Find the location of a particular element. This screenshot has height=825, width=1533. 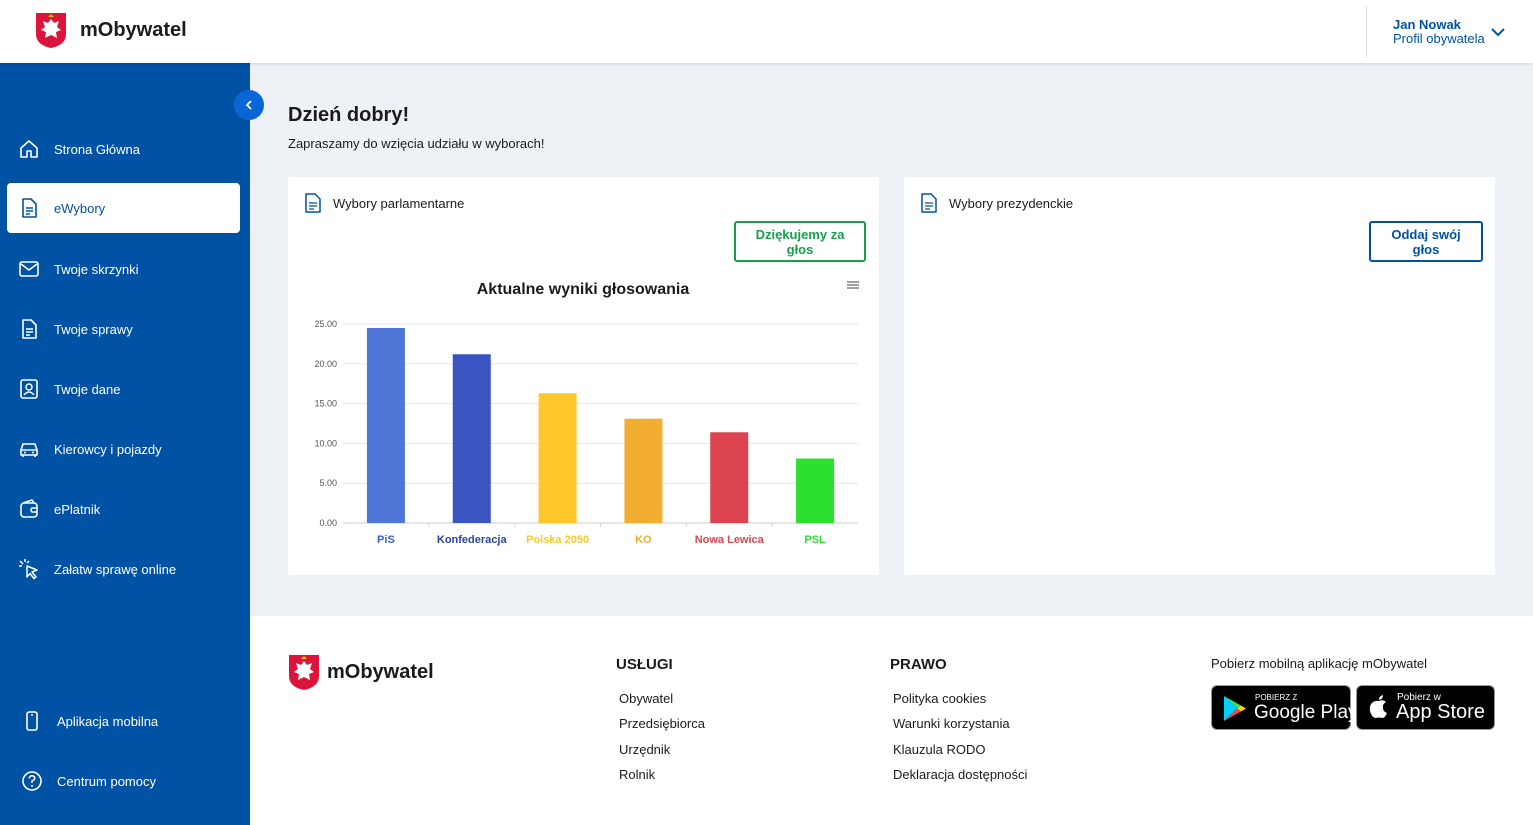

bar-ko is located at coordinates (643, 470).